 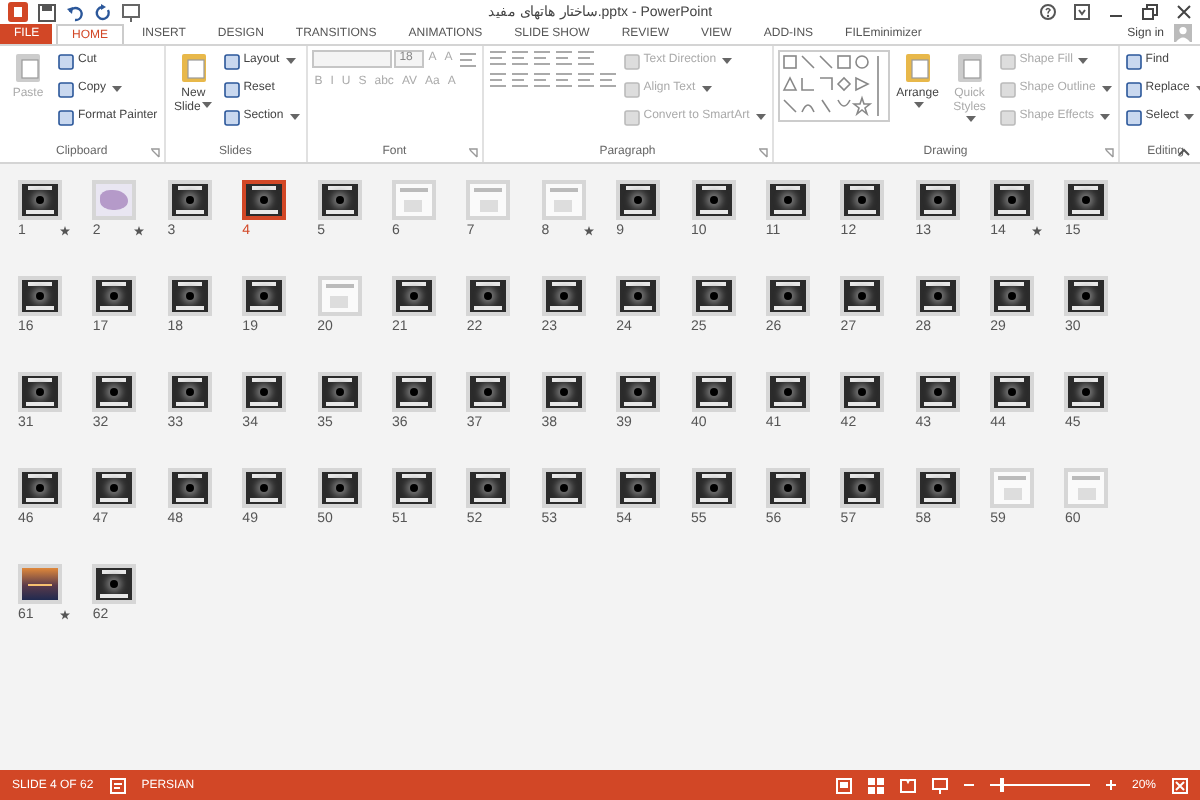 What do you see at coordinates (117, 785) in the screenshot?
I see `notes-icon` at bounding box center [117, 785].